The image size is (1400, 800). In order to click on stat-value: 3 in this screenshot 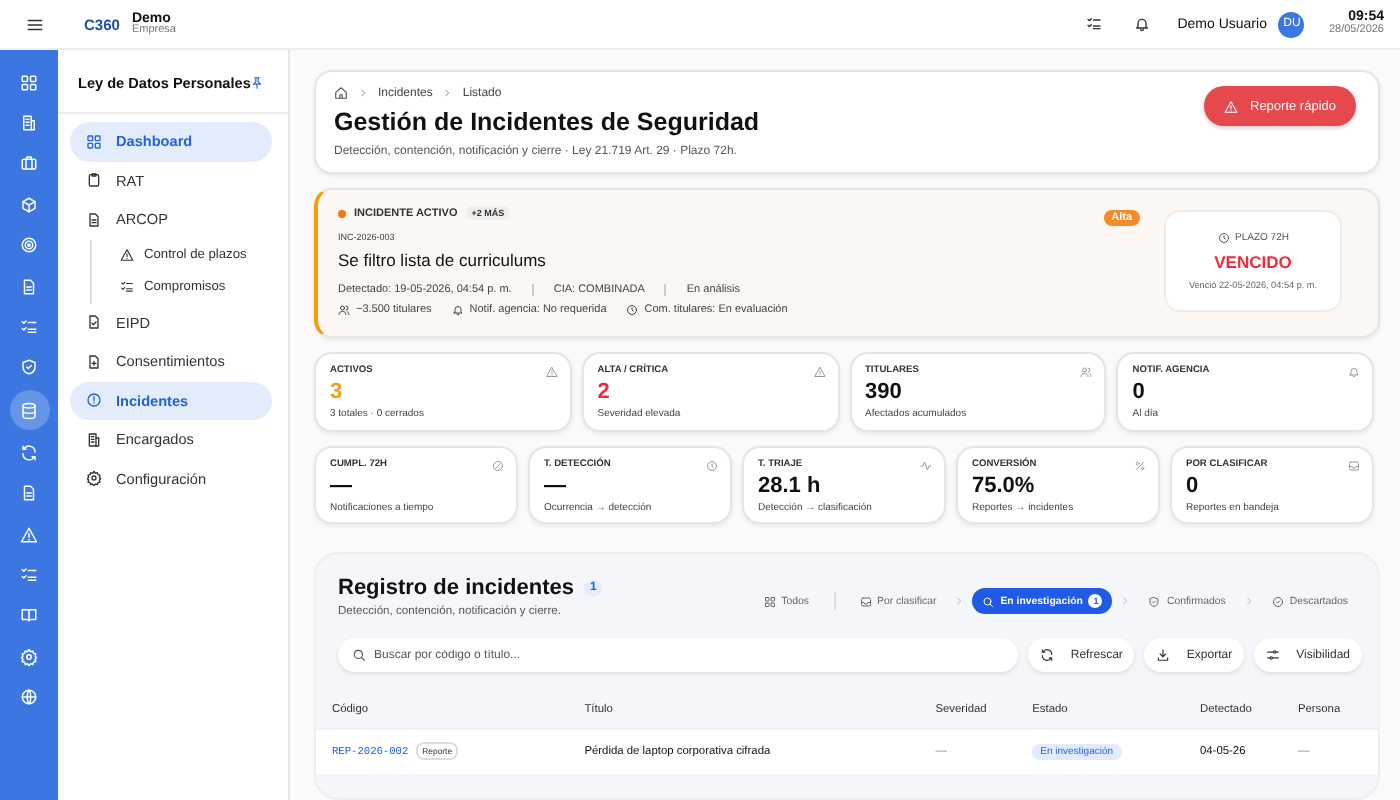, I will do `click(337, 393)`.